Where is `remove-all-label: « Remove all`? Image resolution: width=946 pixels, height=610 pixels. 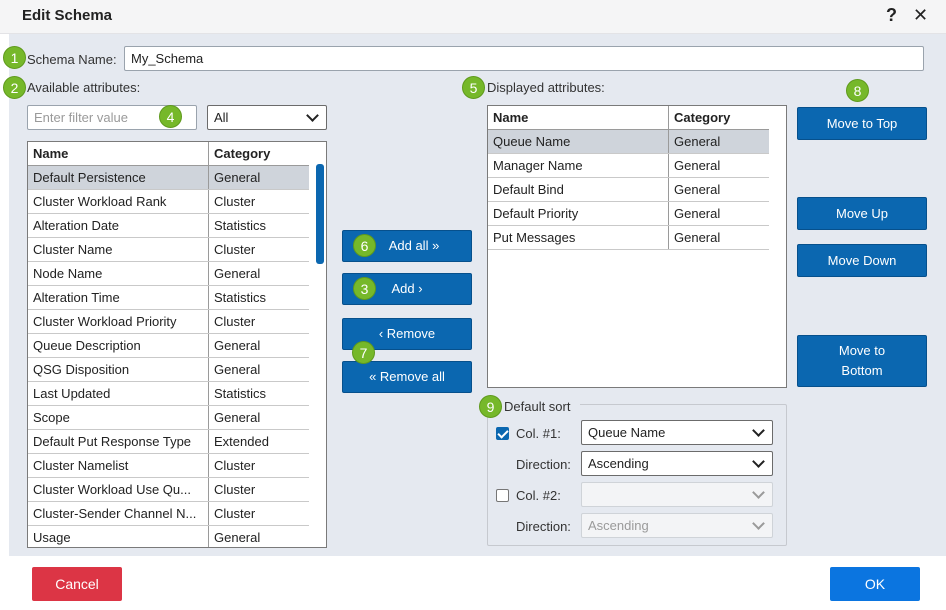
remove-all-label: « Remove all is located at coordinates (407, 376).